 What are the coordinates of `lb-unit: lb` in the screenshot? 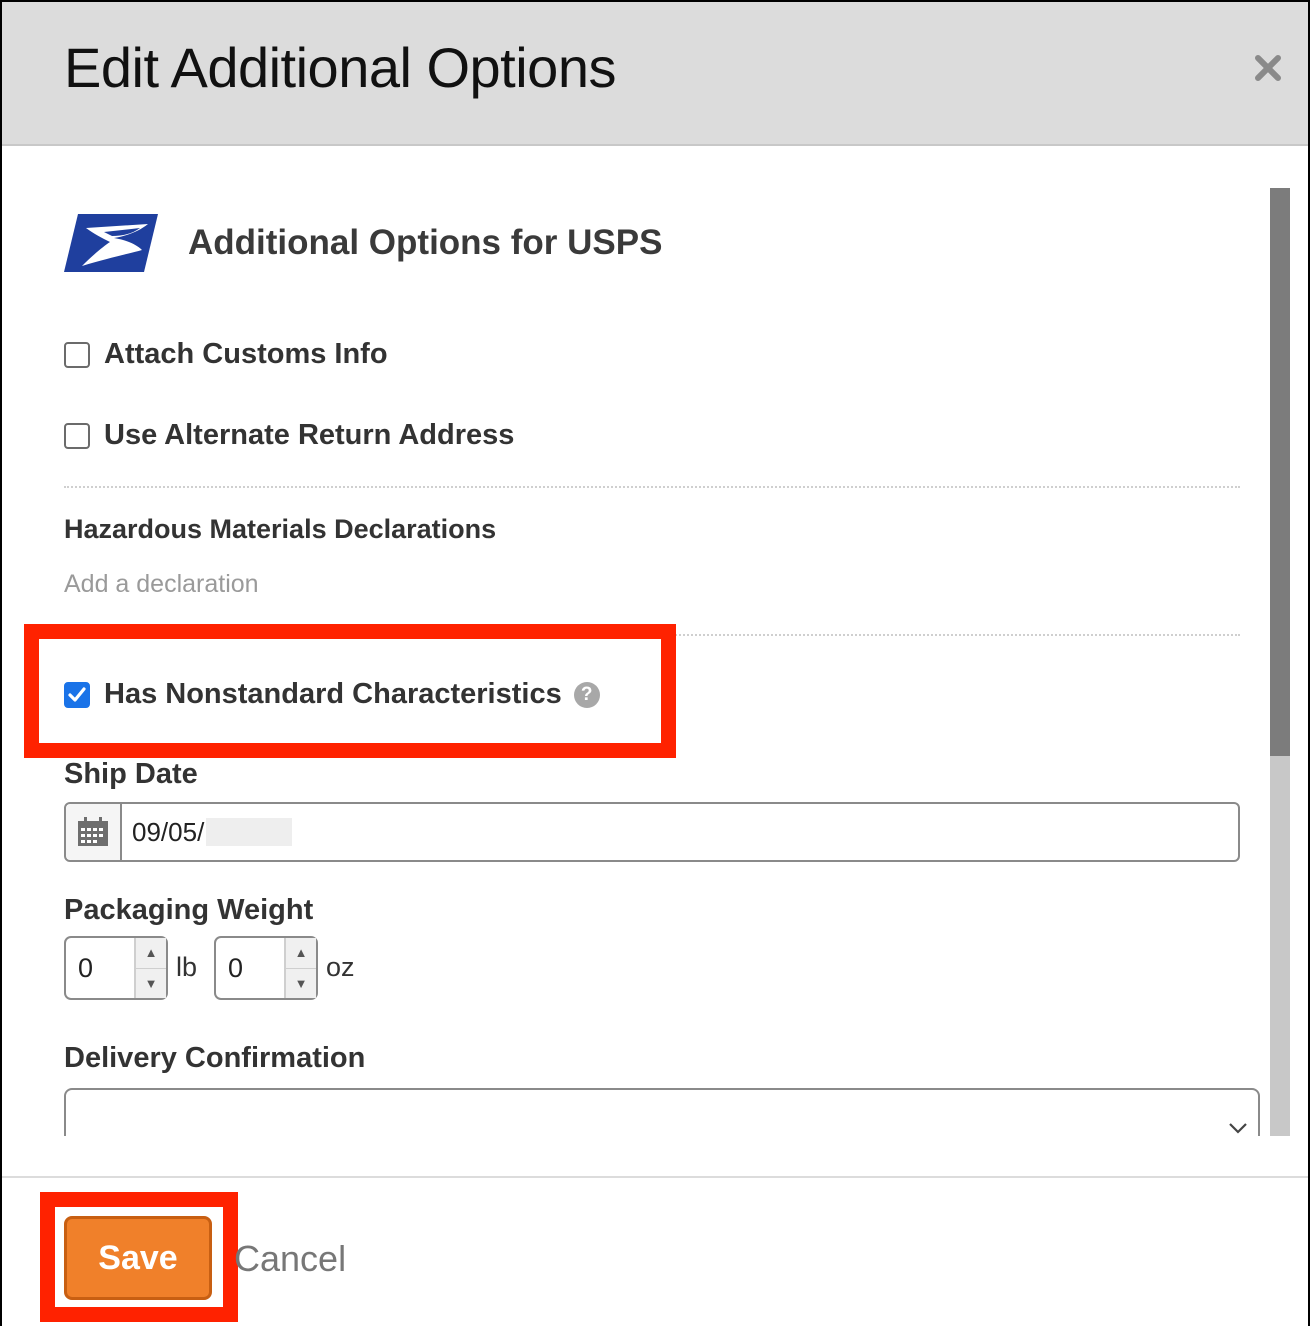 It's located at (187, 967).